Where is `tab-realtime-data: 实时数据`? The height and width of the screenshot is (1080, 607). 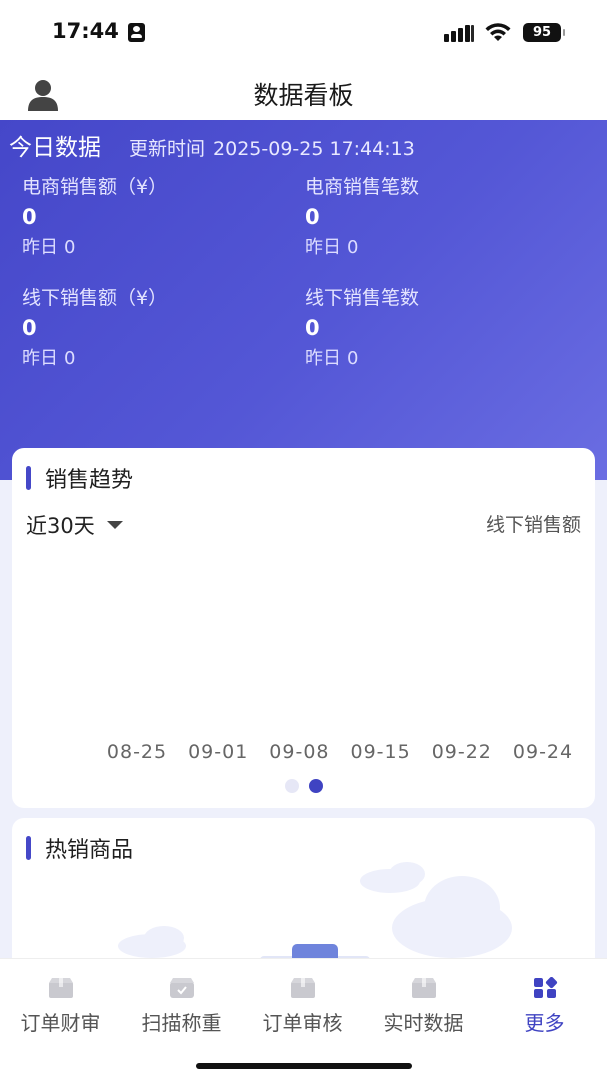
tab-realtime-data: 实时数据 is located at coordinates (423, 1006).